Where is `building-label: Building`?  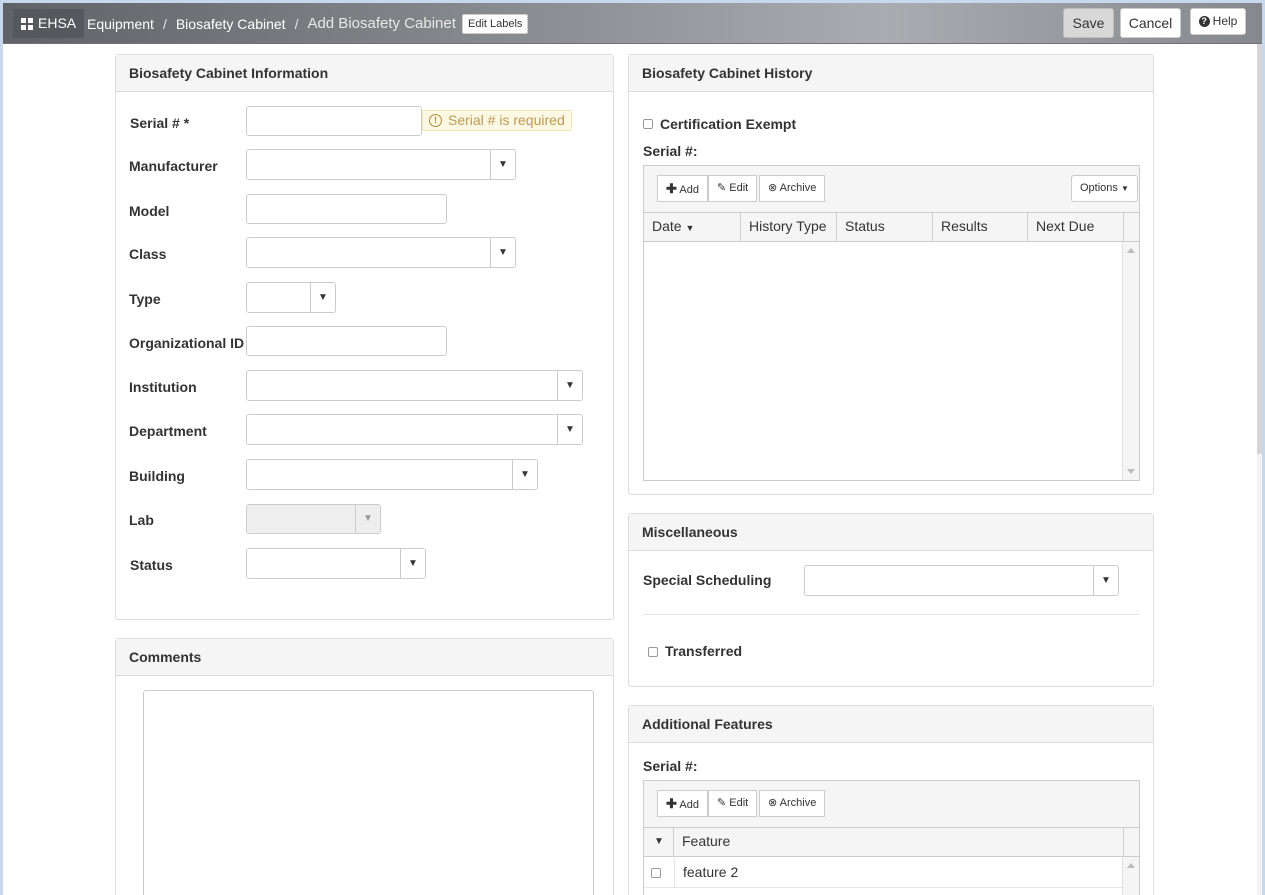
building-label: Building is located at coordinates (157, 476).